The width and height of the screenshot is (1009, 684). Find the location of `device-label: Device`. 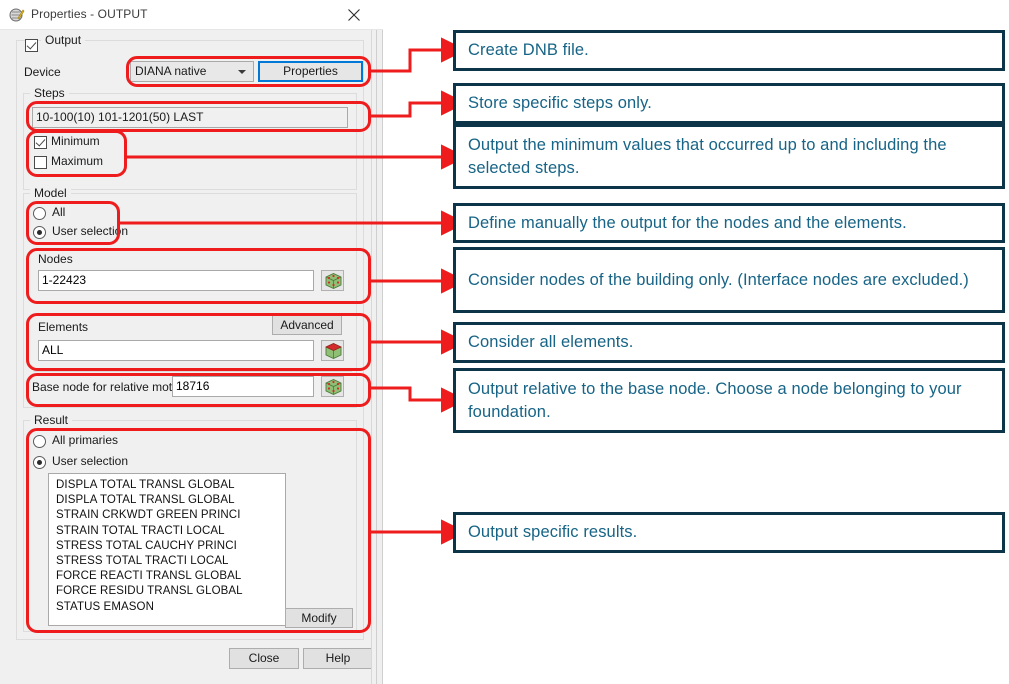

device-label: Device is located at coordinates (42, 72).